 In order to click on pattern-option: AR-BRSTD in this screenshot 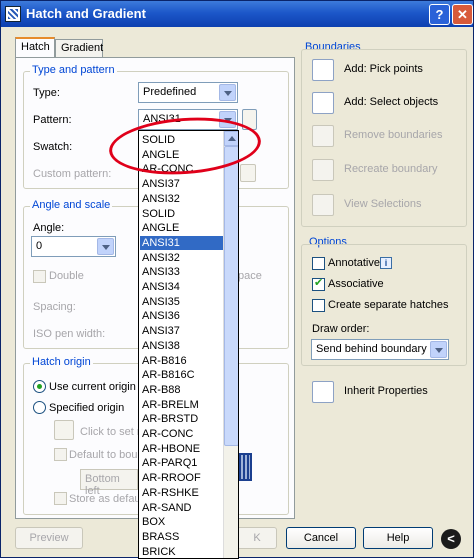, I will do `click(170, 419)`.